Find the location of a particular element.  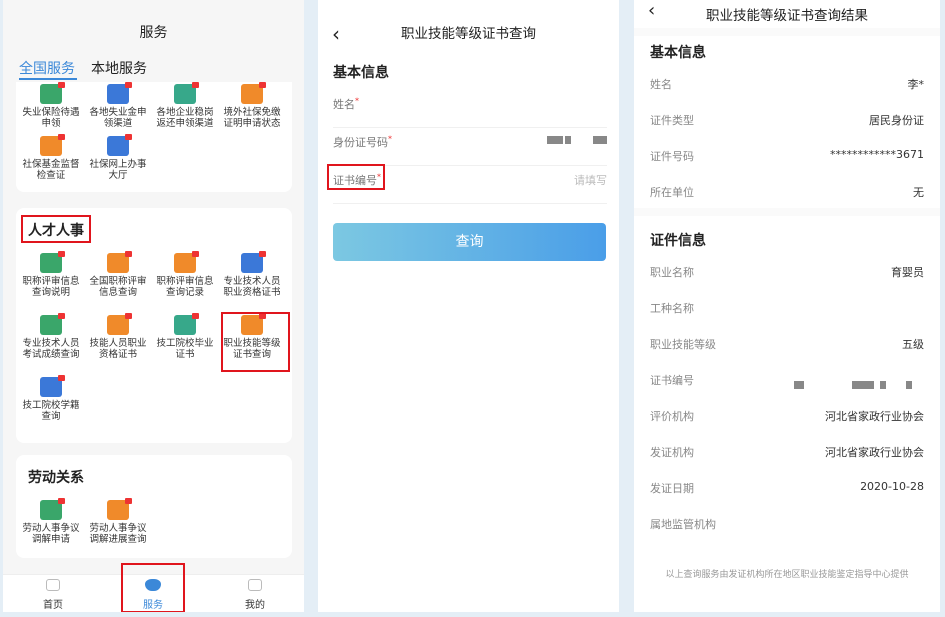

fund-icon is located at coordinates (52, 145).